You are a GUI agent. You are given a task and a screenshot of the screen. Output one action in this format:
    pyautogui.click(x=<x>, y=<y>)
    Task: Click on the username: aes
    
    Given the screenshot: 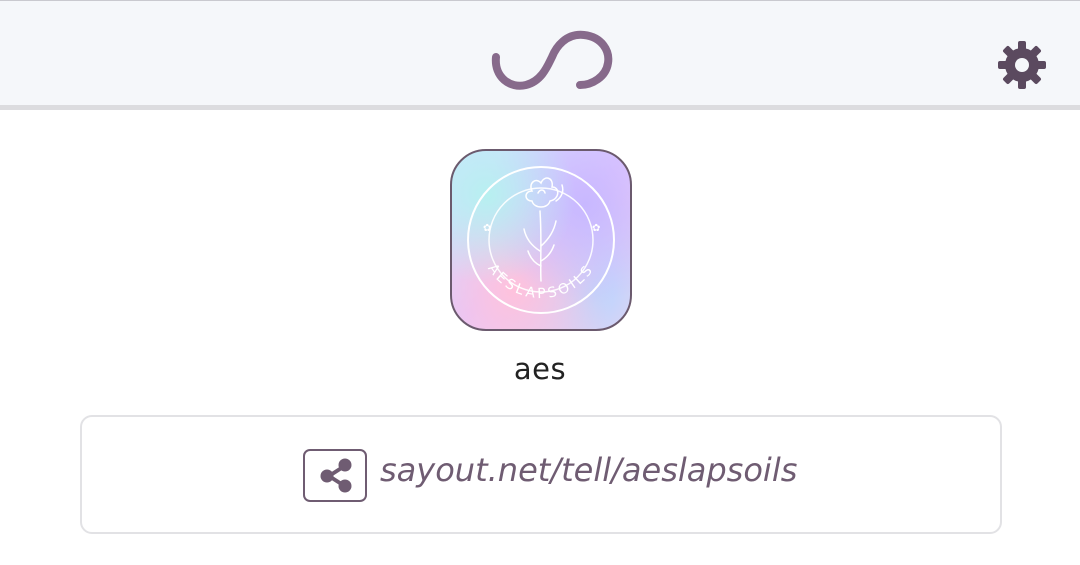 What is the action you would take?
    pyautogui.click(x=540, y=369)
    